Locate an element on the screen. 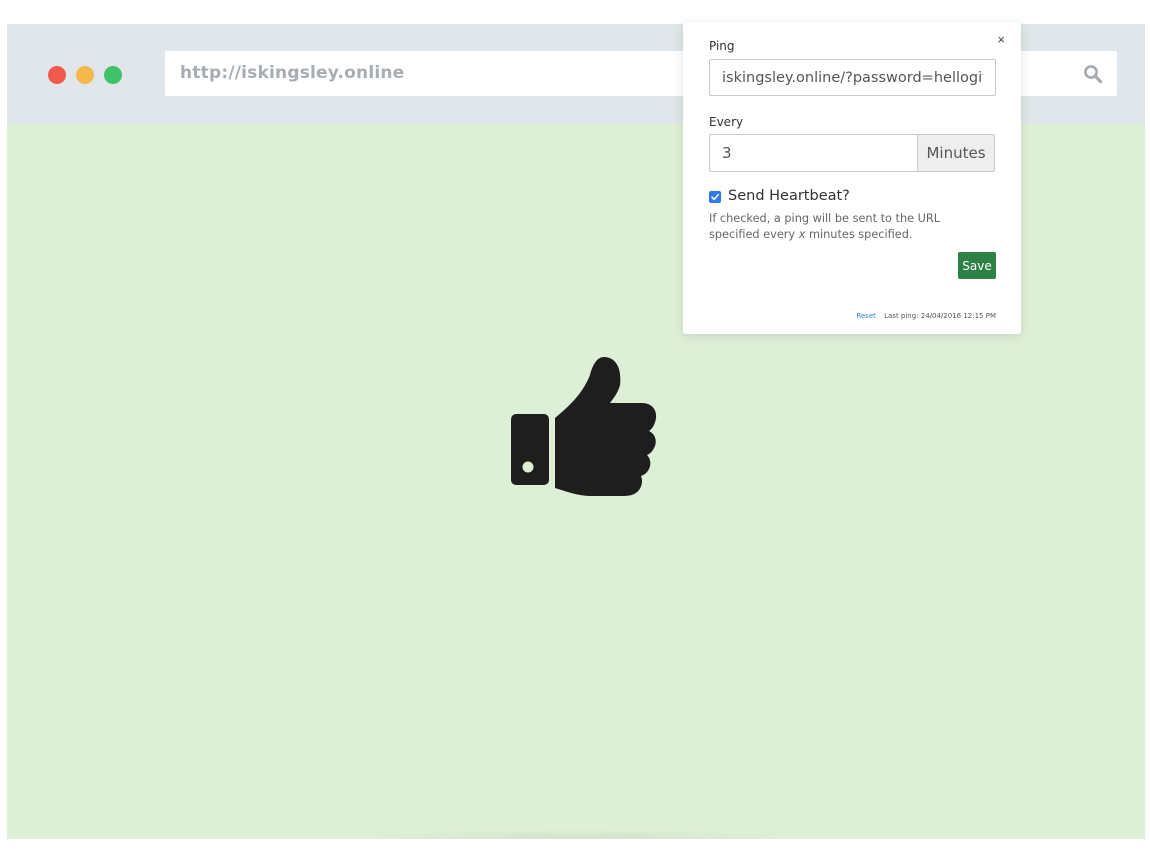 The image size is (1150, 850). last-ping-status: Last ping: 24/04/2016 12:15 PM is located at coordinates (940, 316).